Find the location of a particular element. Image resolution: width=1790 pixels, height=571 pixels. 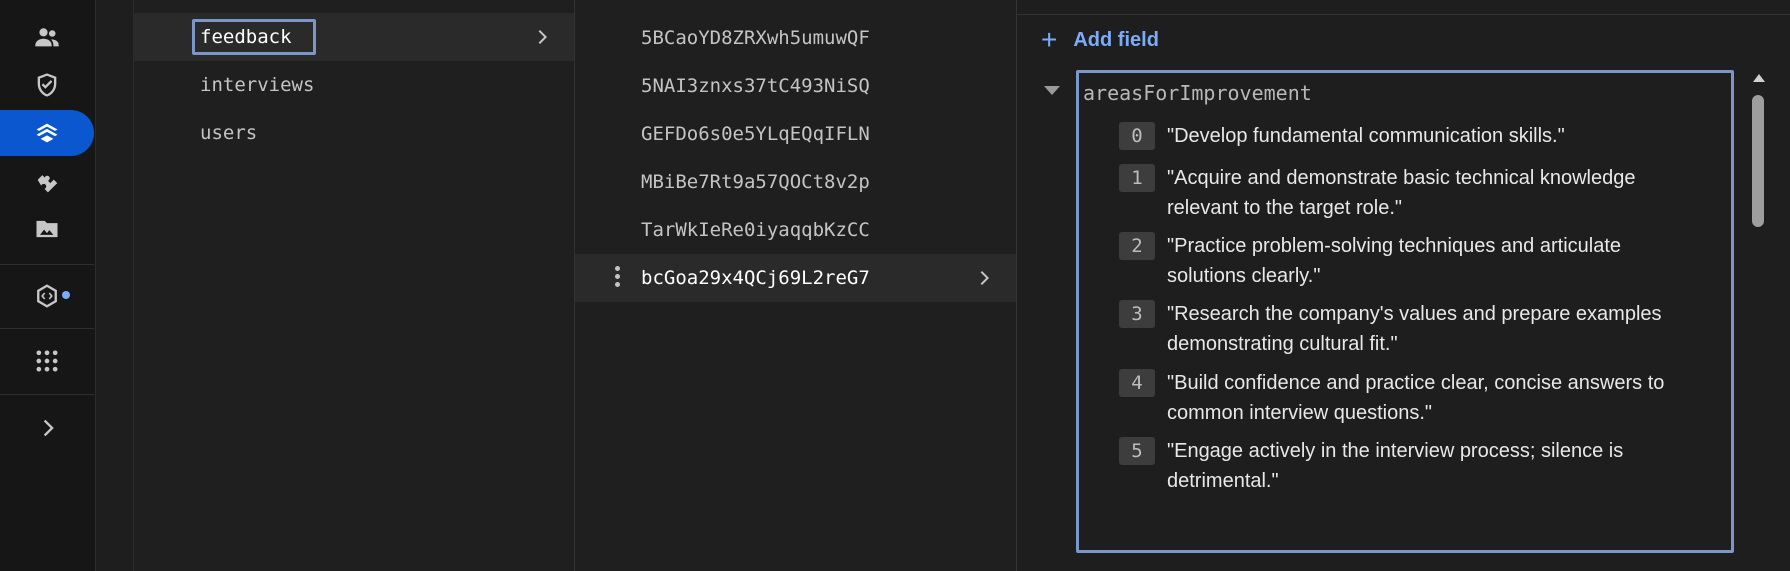

people-icon is located at coordinates (47, 37).